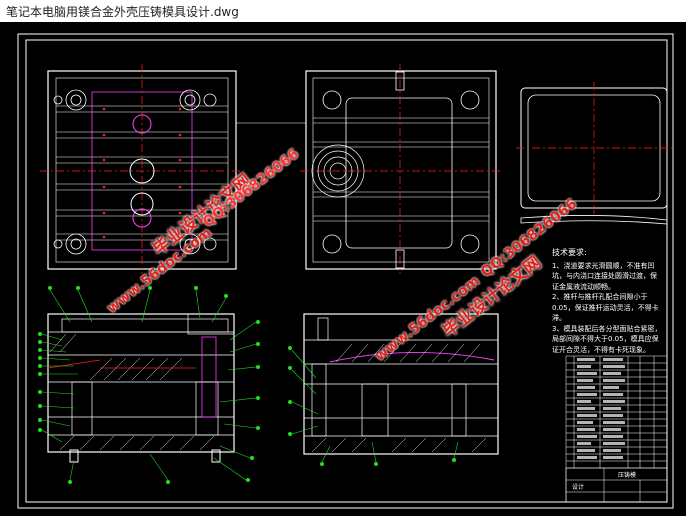 The width and height of the screenshot is (686, 520). Describe the element at coordinates (605, 307) in the screenshot. I see `notes-item-2: 2、推杆与推杆孔配合间隙小于0.05，保证推杆运动灵活，不得卡滞。` at that location.